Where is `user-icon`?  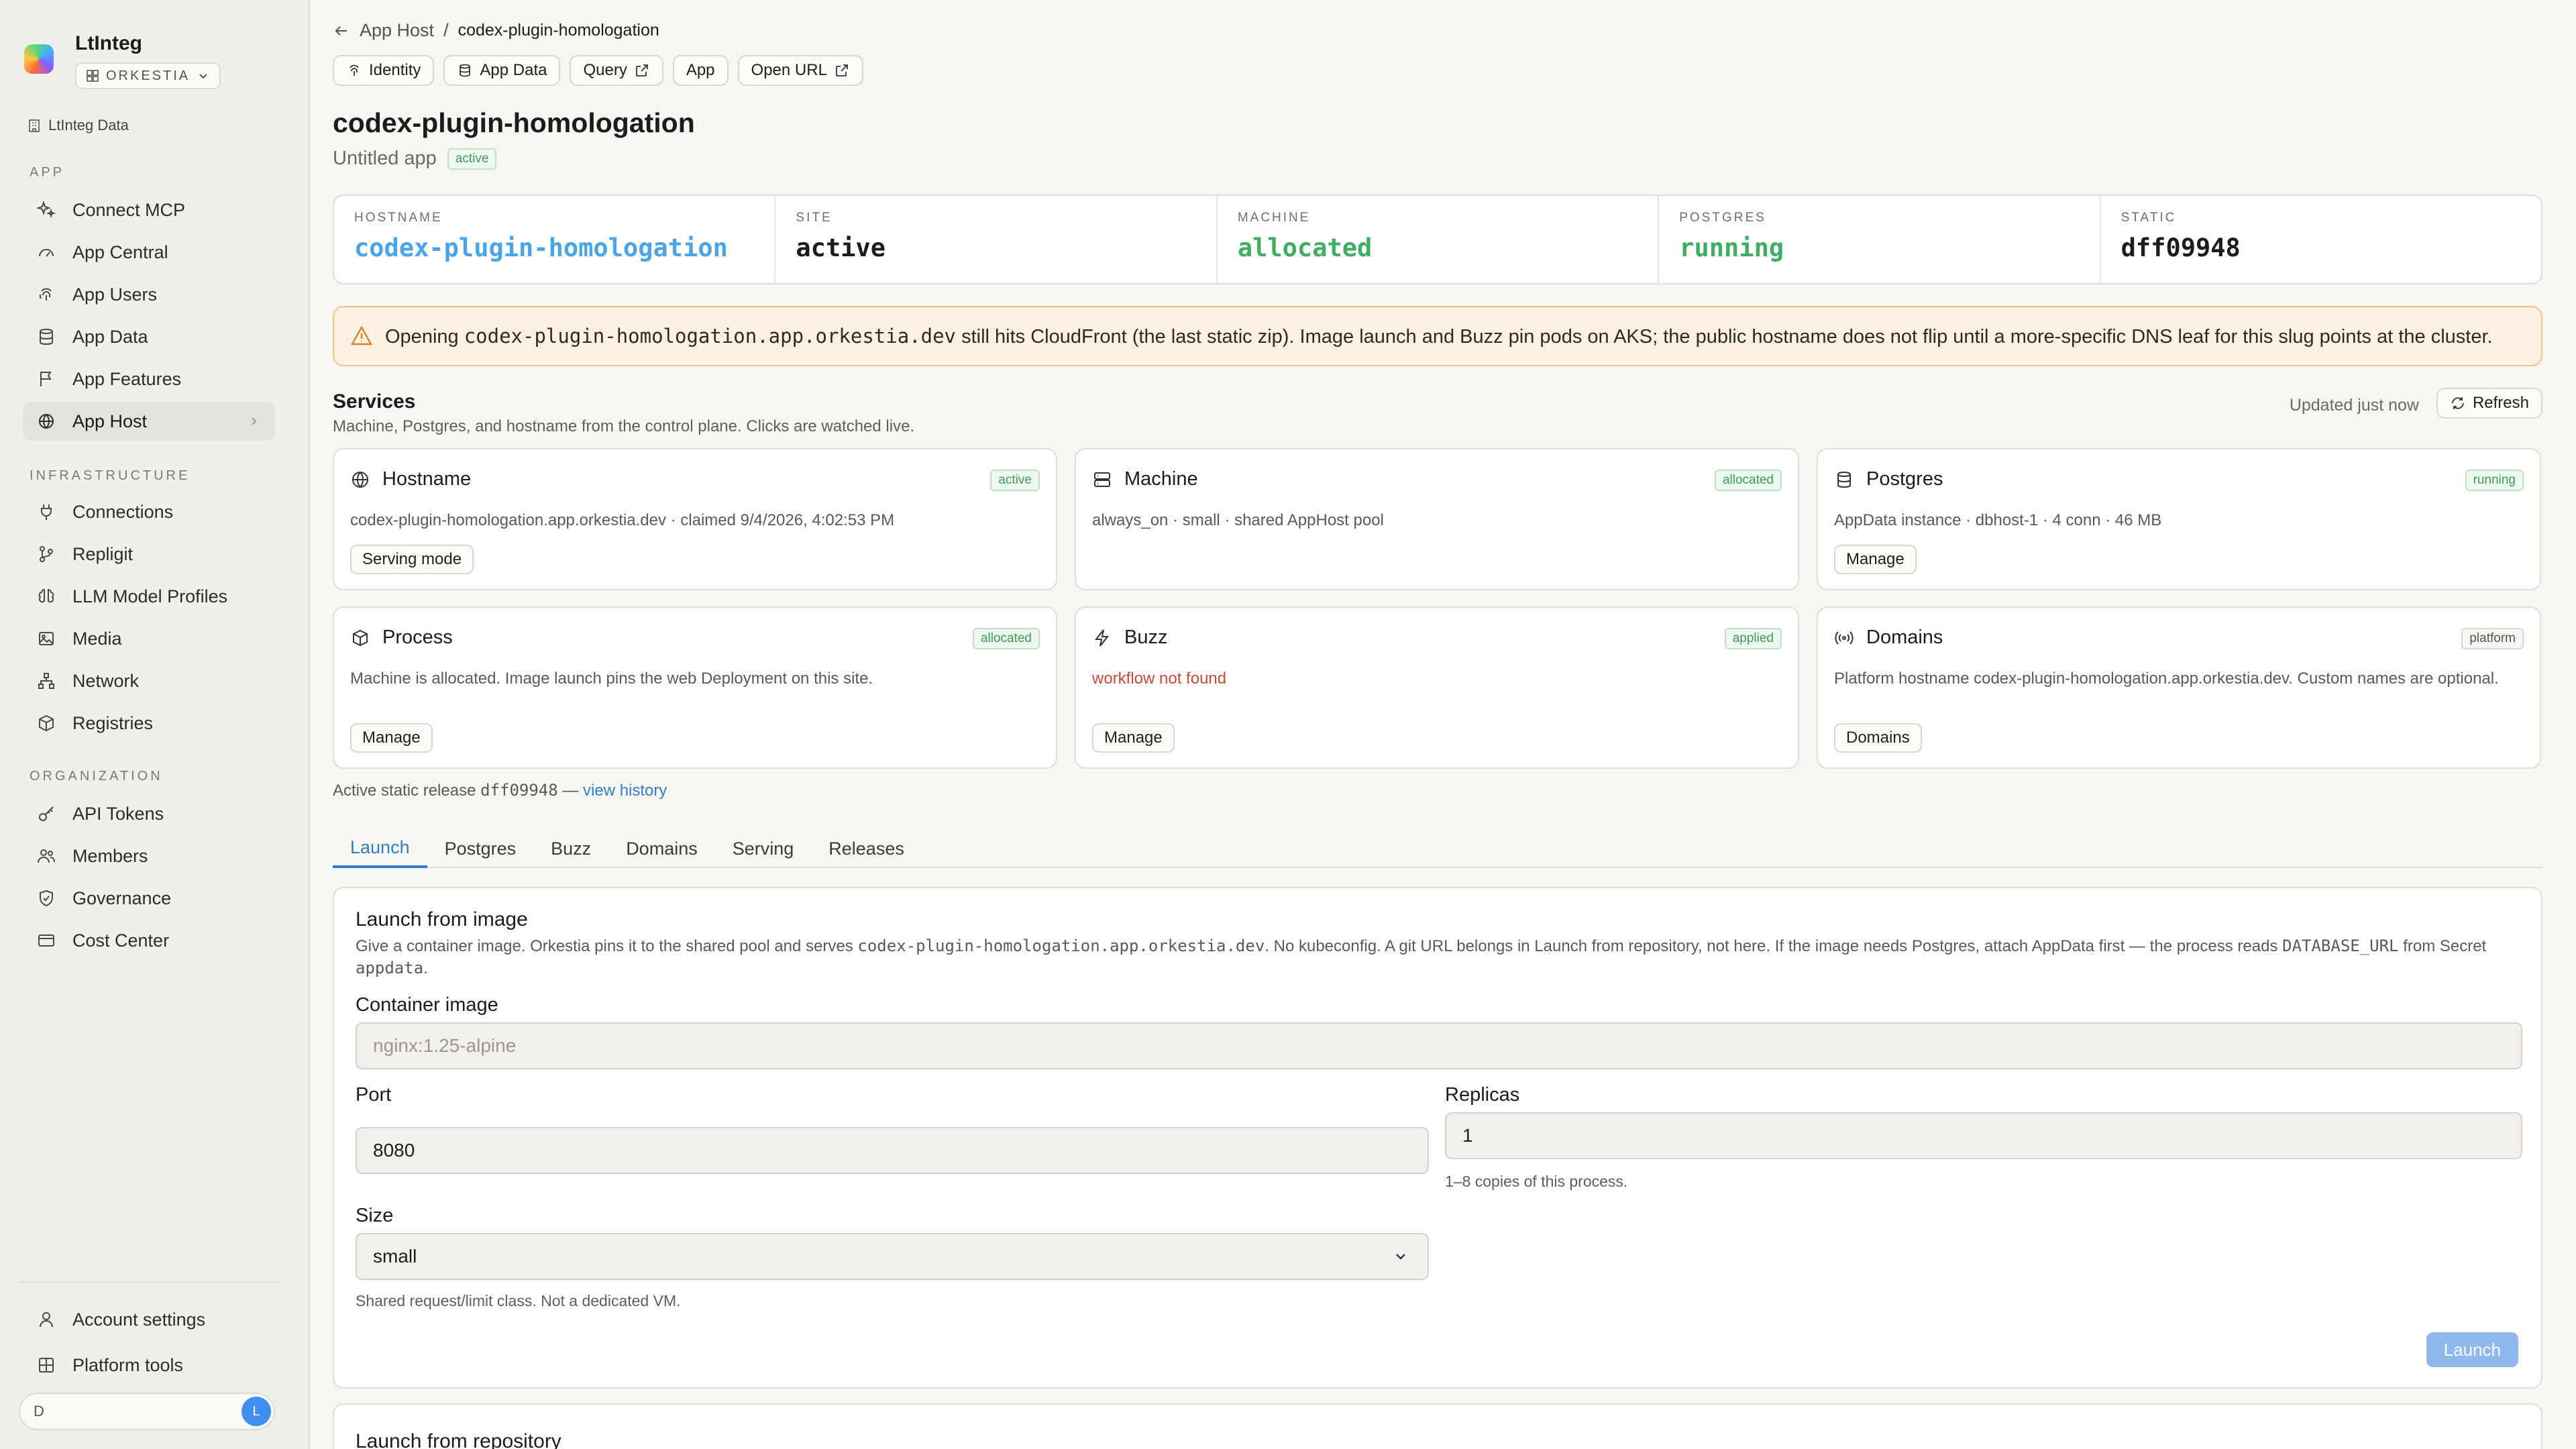
user-icon is located at coordinates (46, 1320).